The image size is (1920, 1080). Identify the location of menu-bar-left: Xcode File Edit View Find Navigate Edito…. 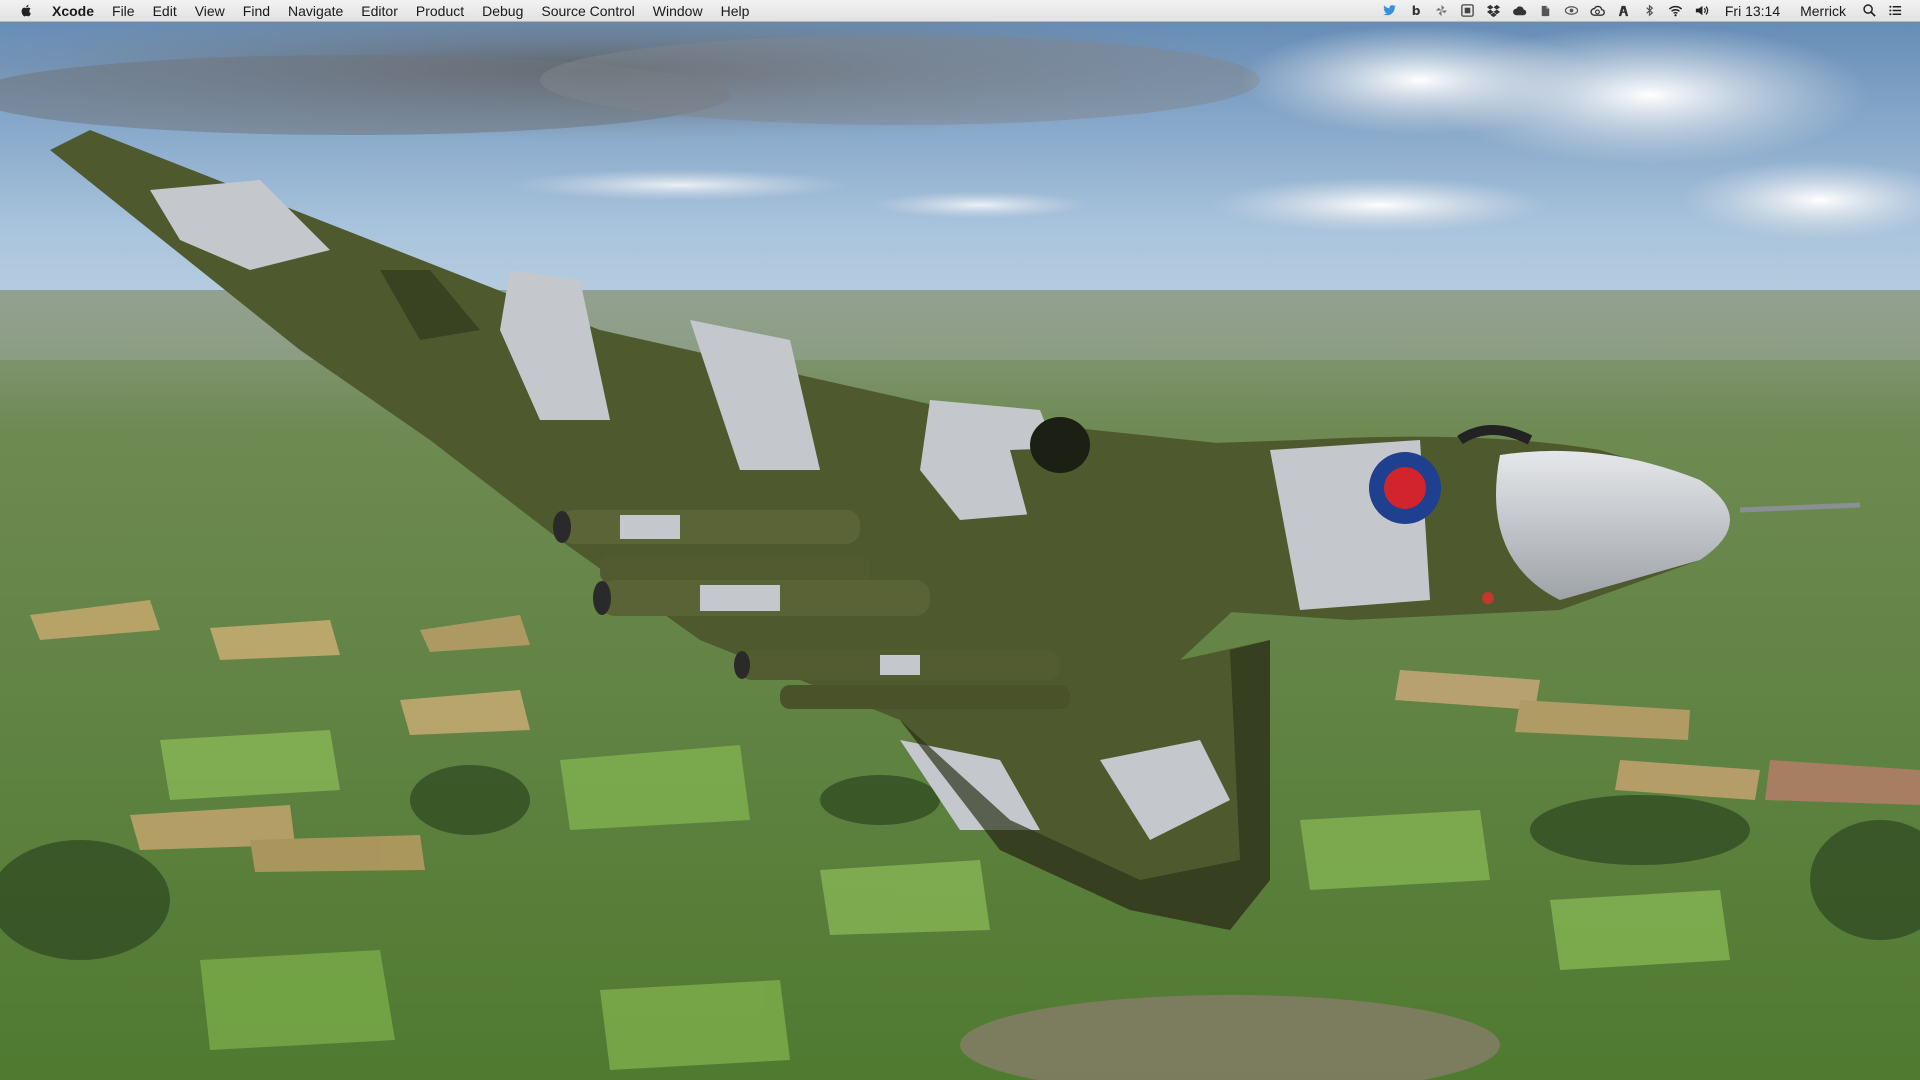
(379, 11).